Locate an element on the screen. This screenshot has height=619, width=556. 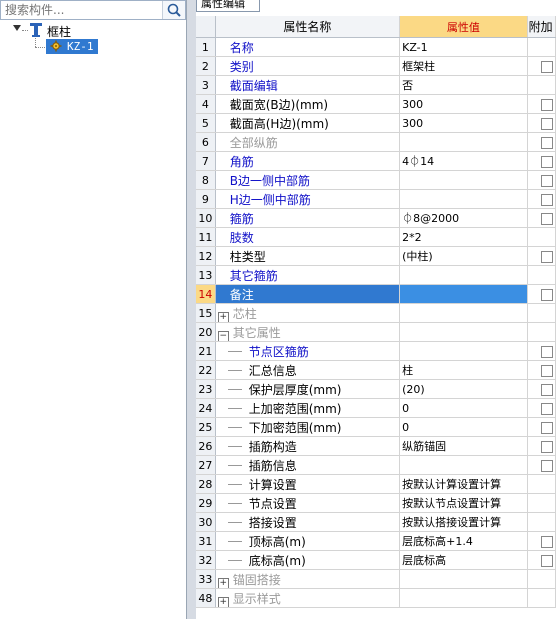
property-value-cell: ⏀8@2000 is located at coordinates (463, 218).